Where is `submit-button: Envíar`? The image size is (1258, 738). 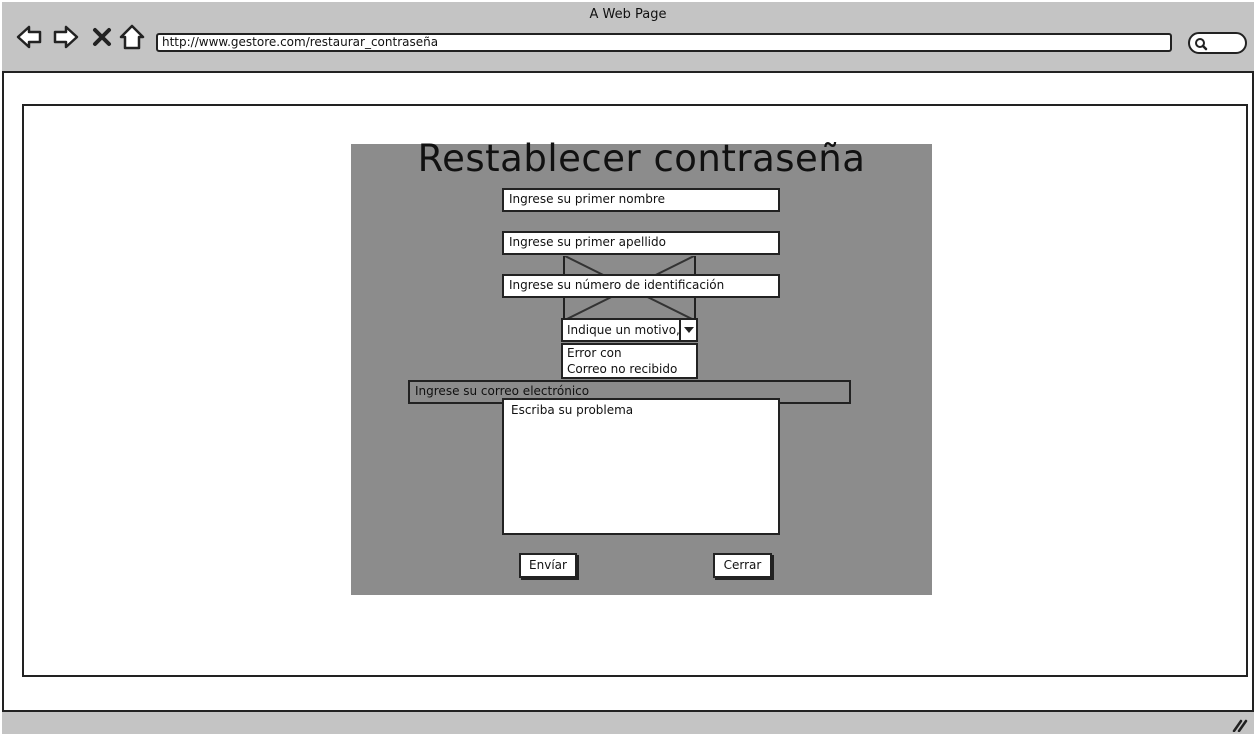
submit-button: Envíar is located at coordinates (548, 565).